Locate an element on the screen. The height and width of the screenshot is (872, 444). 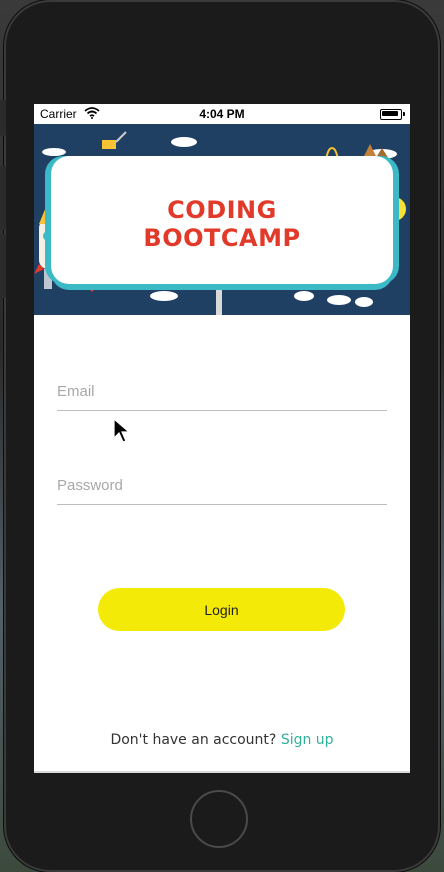
volume-down-button is located at coordinates (3, 266).